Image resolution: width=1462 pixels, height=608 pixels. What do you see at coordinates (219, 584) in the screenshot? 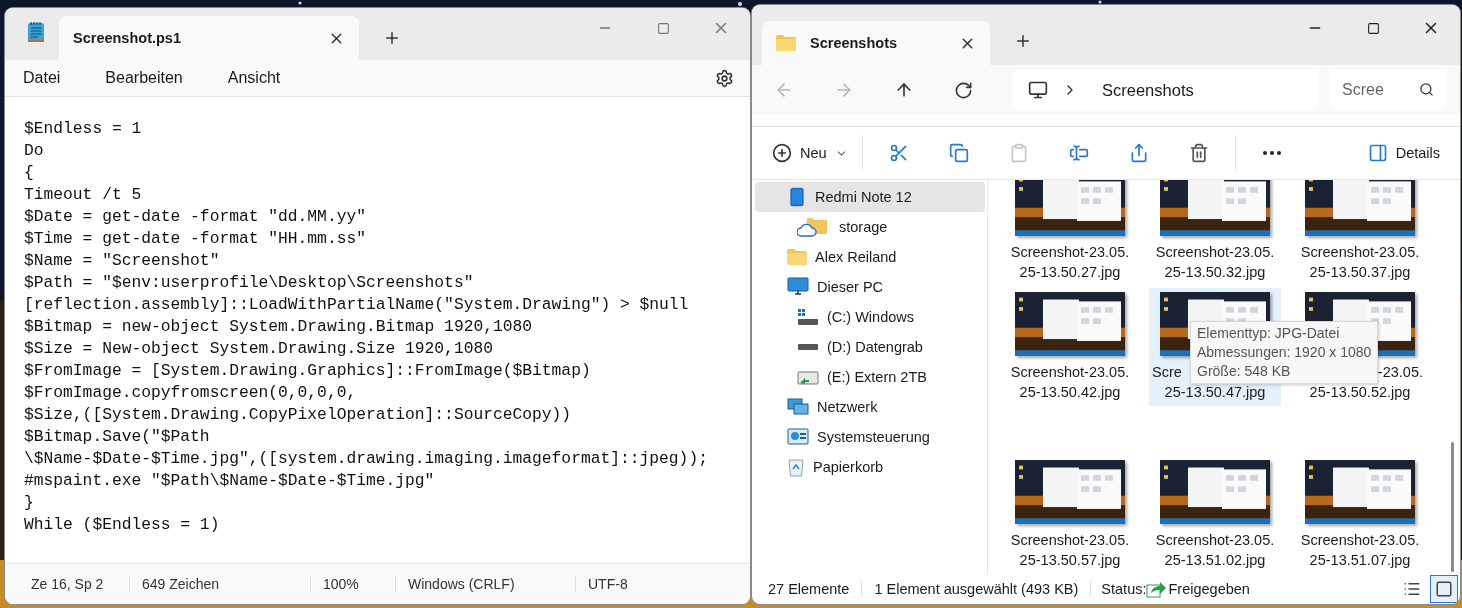
I see `status-text: 649 Zeichen` at bounding box center [219, 584].